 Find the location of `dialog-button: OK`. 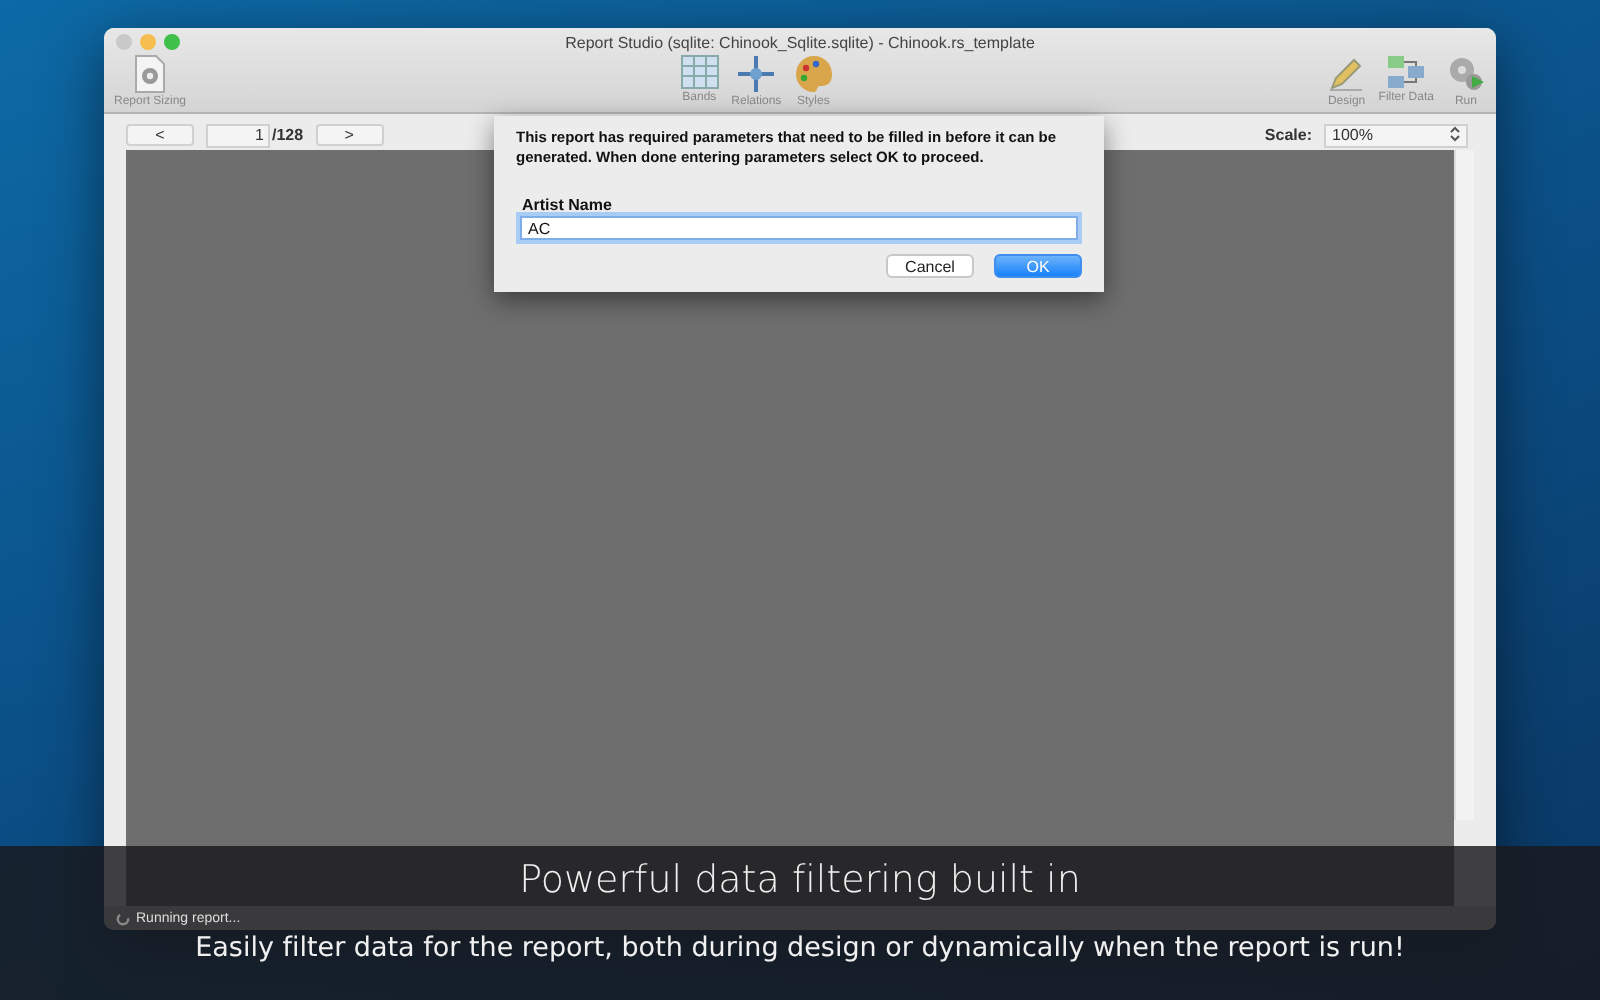

dialog-button: OK is located at coordinates (1038, 266).